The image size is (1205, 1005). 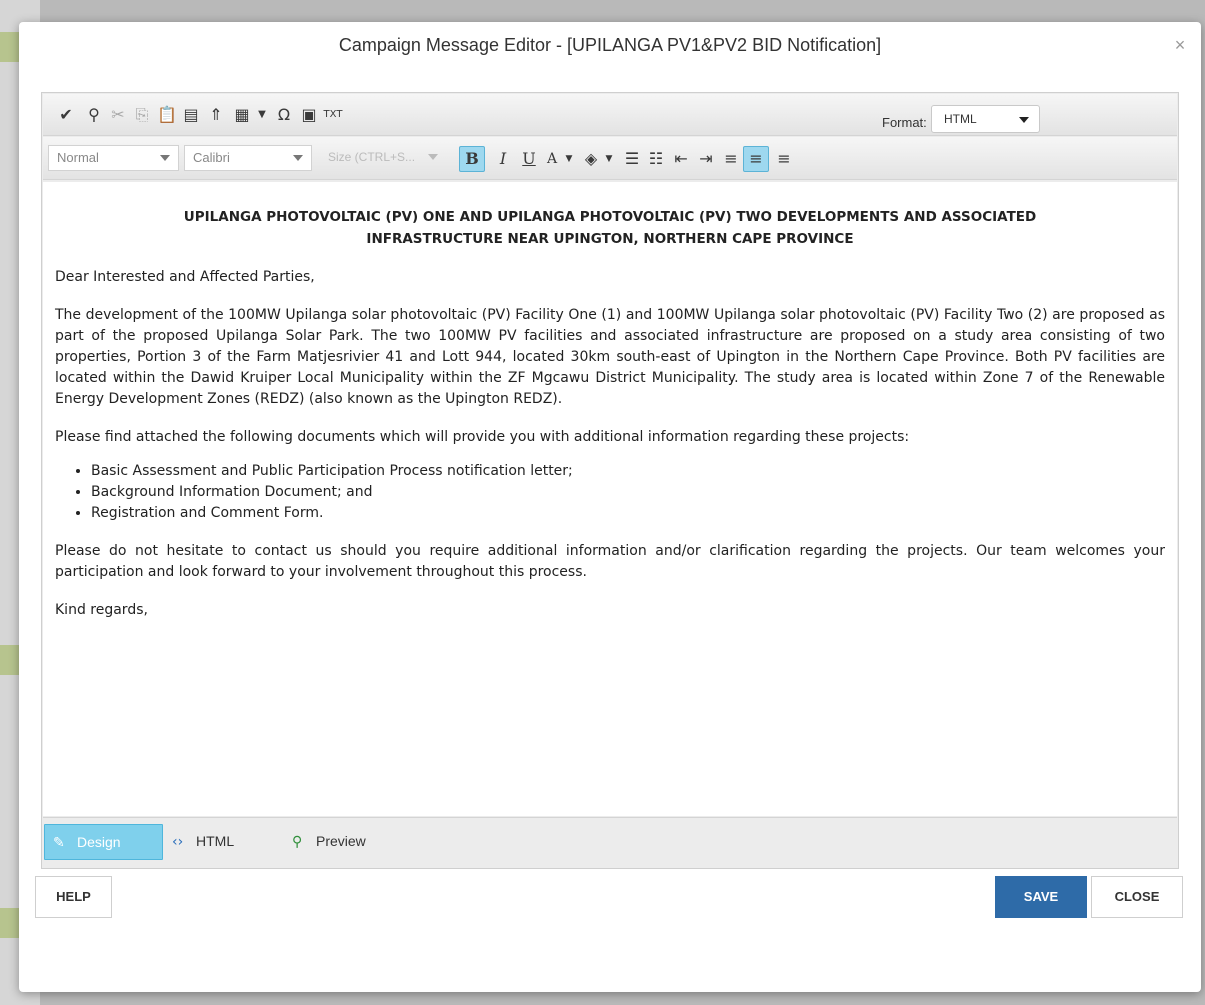 I want to click on insert-link-icon: ⇑, so click(x=216, y=115).